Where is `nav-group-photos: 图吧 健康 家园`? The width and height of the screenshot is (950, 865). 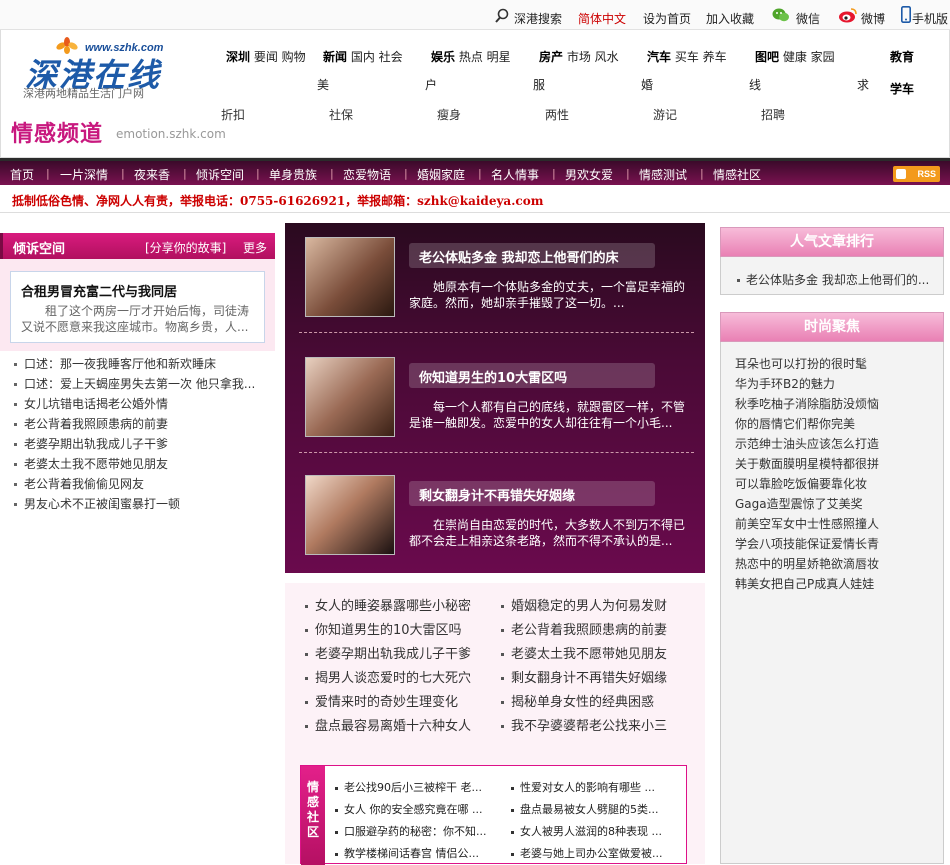
nav-group-photos: 图吧 健康 家园 is located at coordinates (810, 56).